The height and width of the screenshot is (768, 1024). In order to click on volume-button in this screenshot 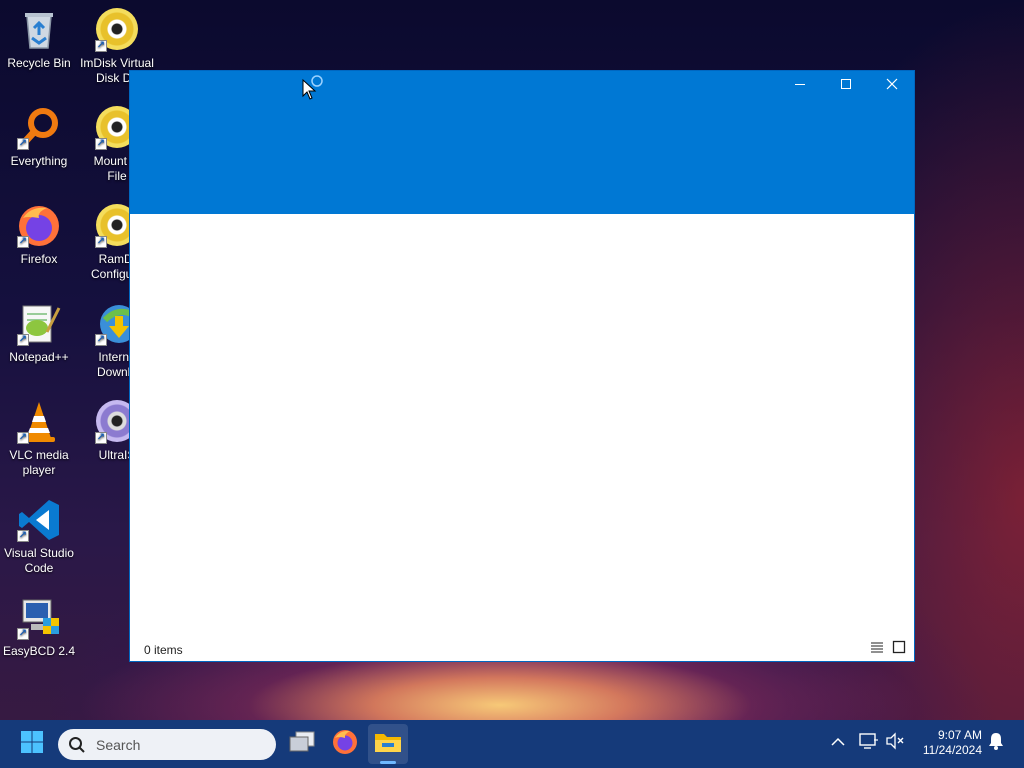, I will do `click(895, 743)`.